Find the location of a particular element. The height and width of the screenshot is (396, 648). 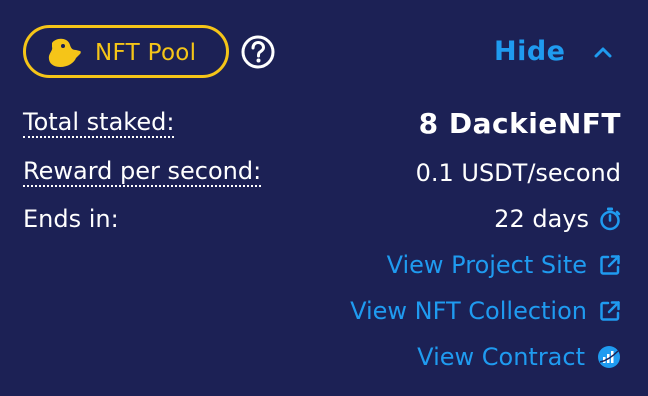

view-nft-collection-link: View NFT Collection is located at coordinates (485, 311).